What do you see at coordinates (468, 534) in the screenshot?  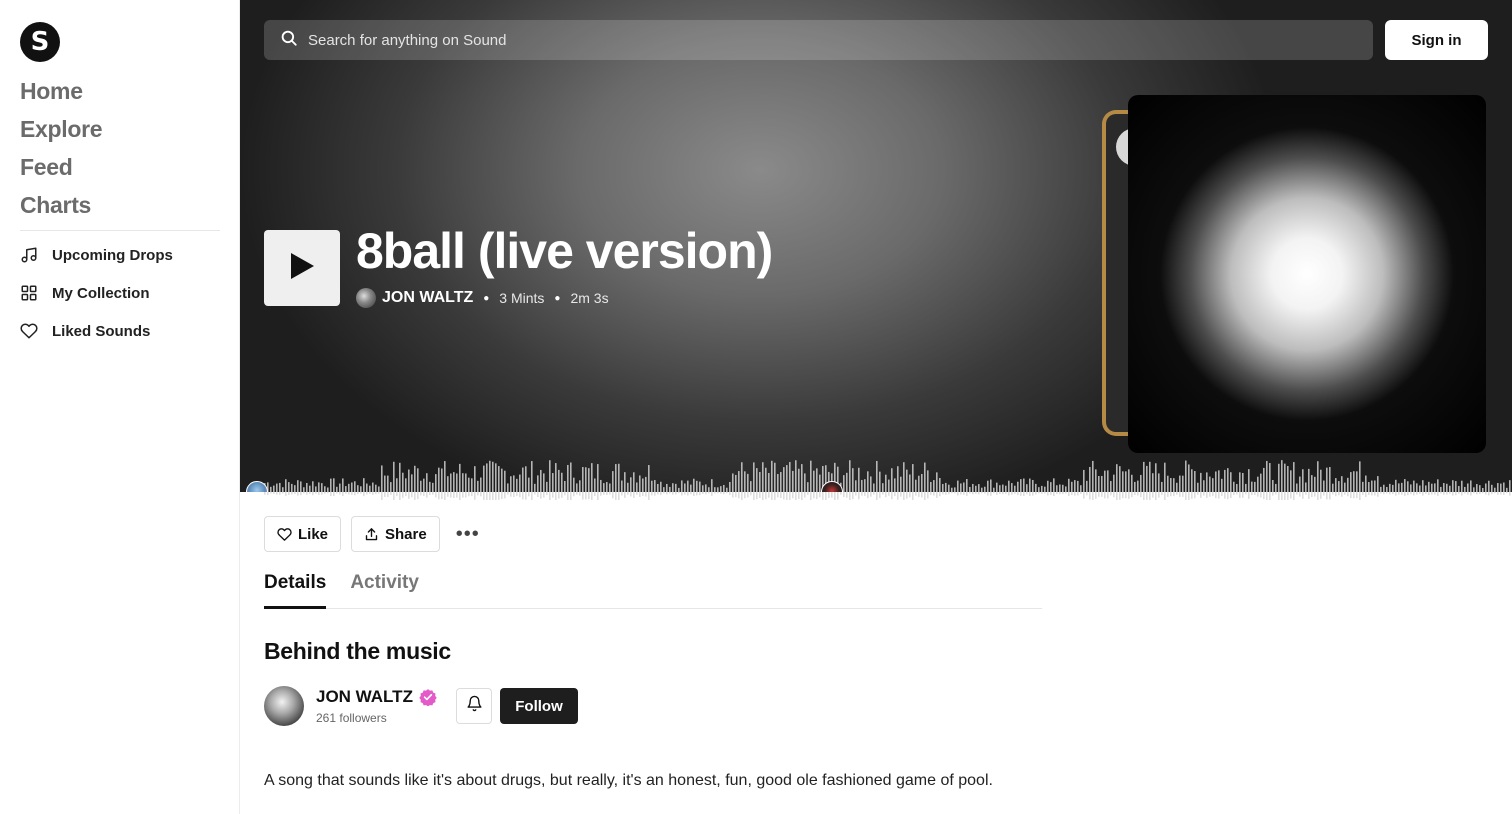 I see `more-options-icon: •••` at bounding box center [468, 534].